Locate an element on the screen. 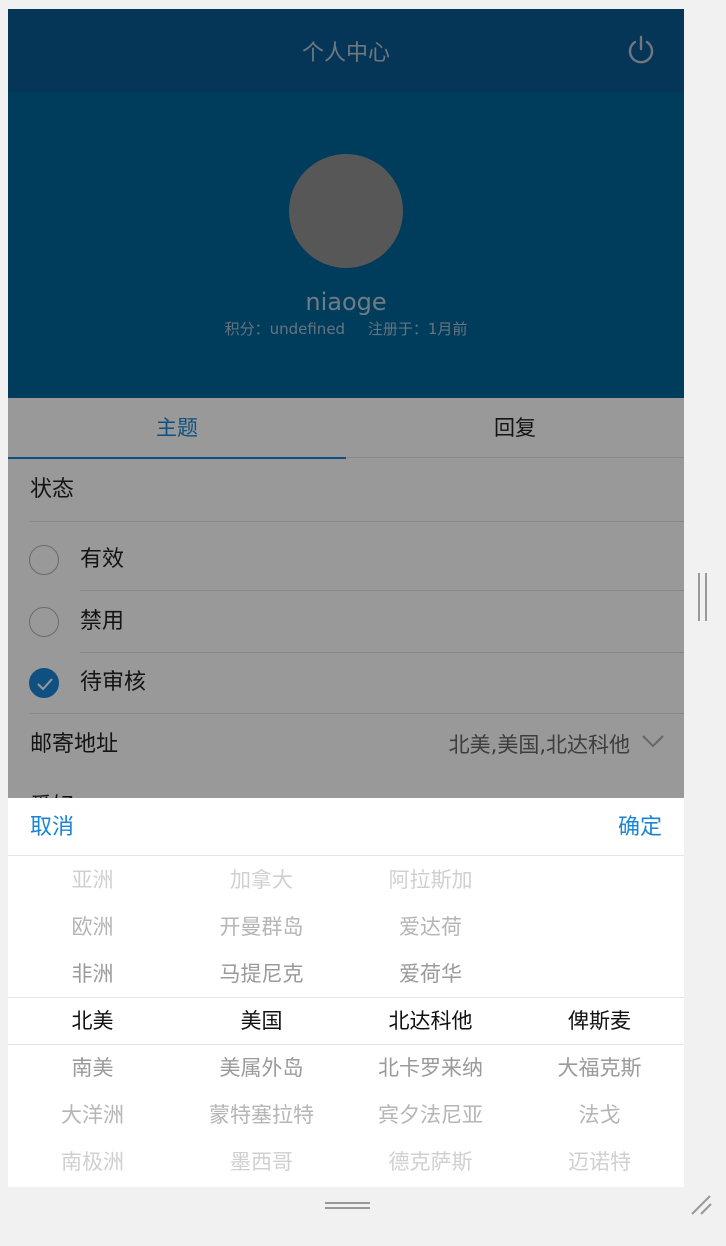 The width and height of the screenshot is (726, 1246). picker-option: 俾斯麦 is located at coordinates (599, 1021).